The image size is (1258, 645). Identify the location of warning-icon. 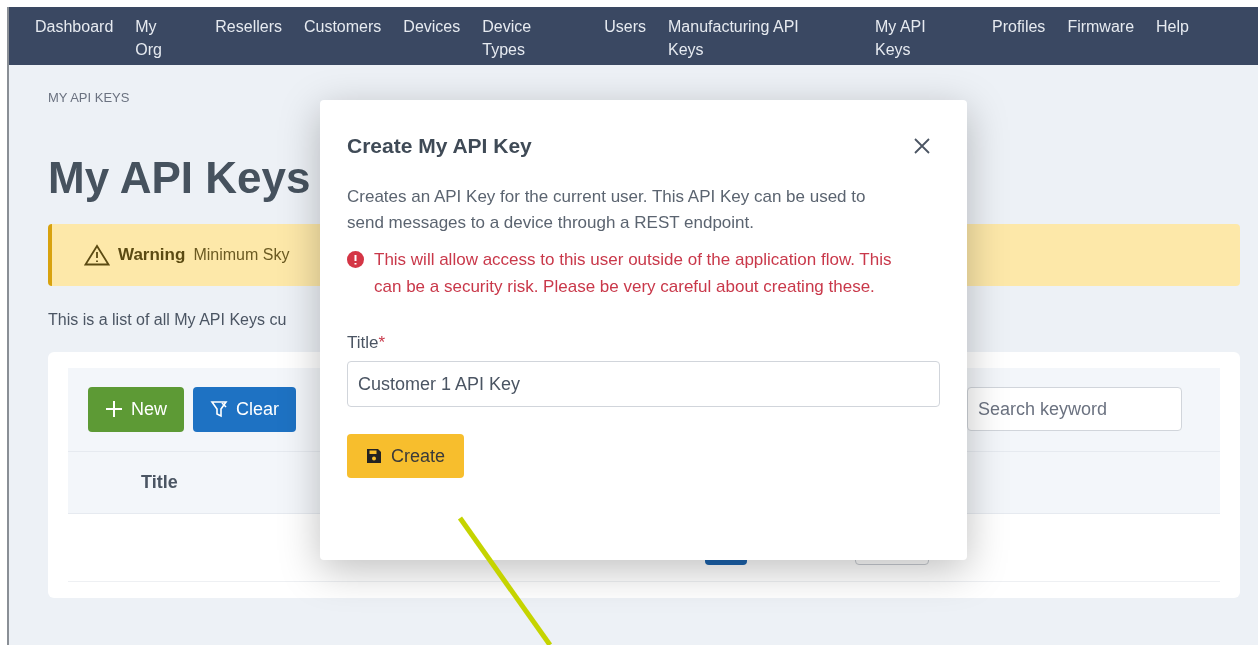
(97, 254).